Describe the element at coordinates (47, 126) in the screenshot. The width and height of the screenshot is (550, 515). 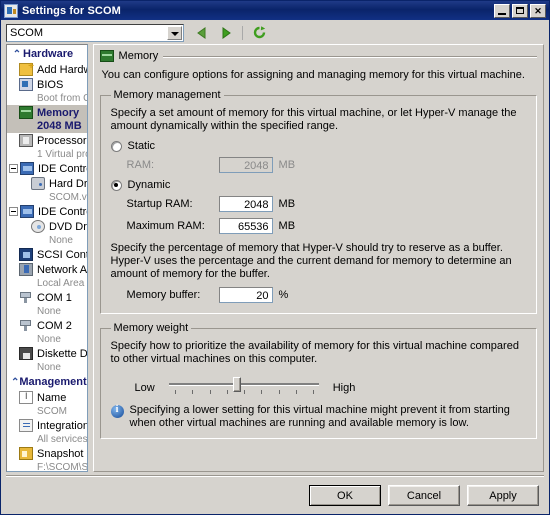
I see `sidebar-item-sublabel: 2048 MB` at that location.